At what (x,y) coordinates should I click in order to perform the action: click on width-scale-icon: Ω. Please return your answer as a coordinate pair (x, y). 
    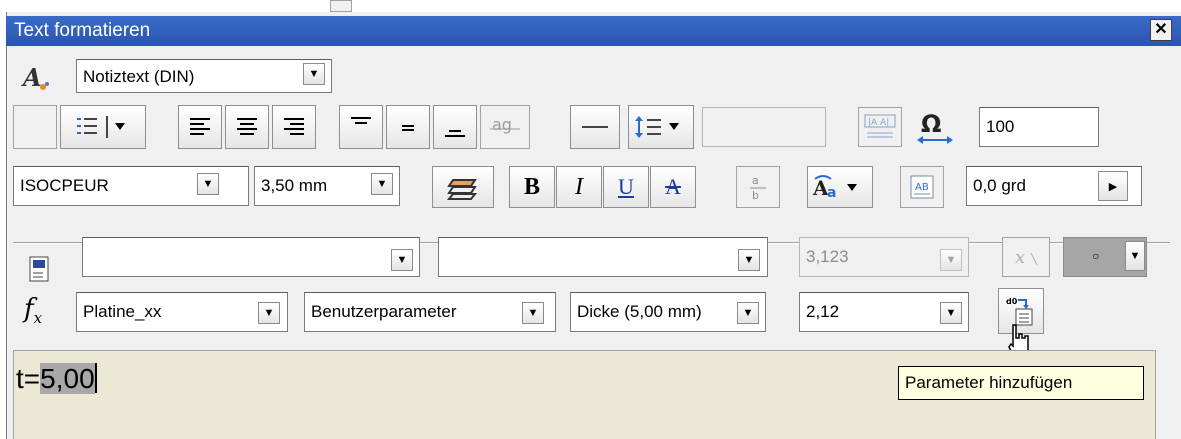
    Looking at the image, I should click on (935, 128).